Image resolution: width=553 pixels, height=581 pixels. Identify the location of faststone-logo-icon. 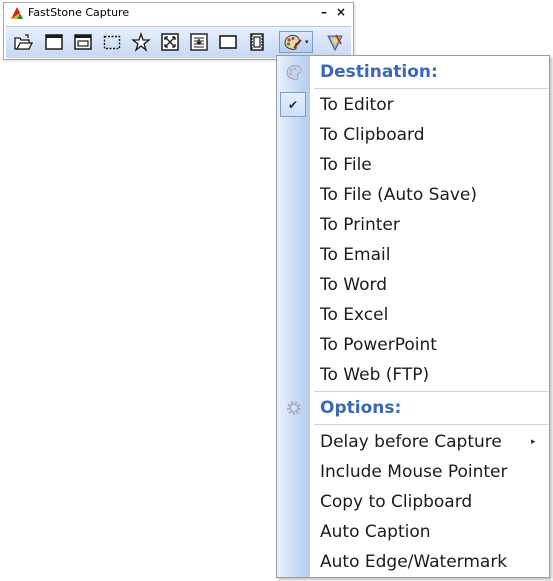
(17, 13).